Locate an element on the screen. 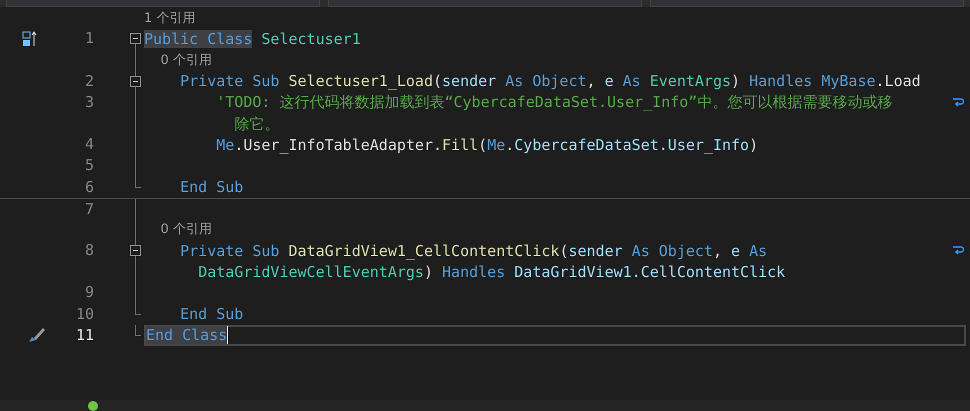  code-line: 'TODO: 这行代码将数据加载到表“CybercafeDataSet.User_Info”中。您可以根据需要移动或移 is located at coordinates (553, 102).